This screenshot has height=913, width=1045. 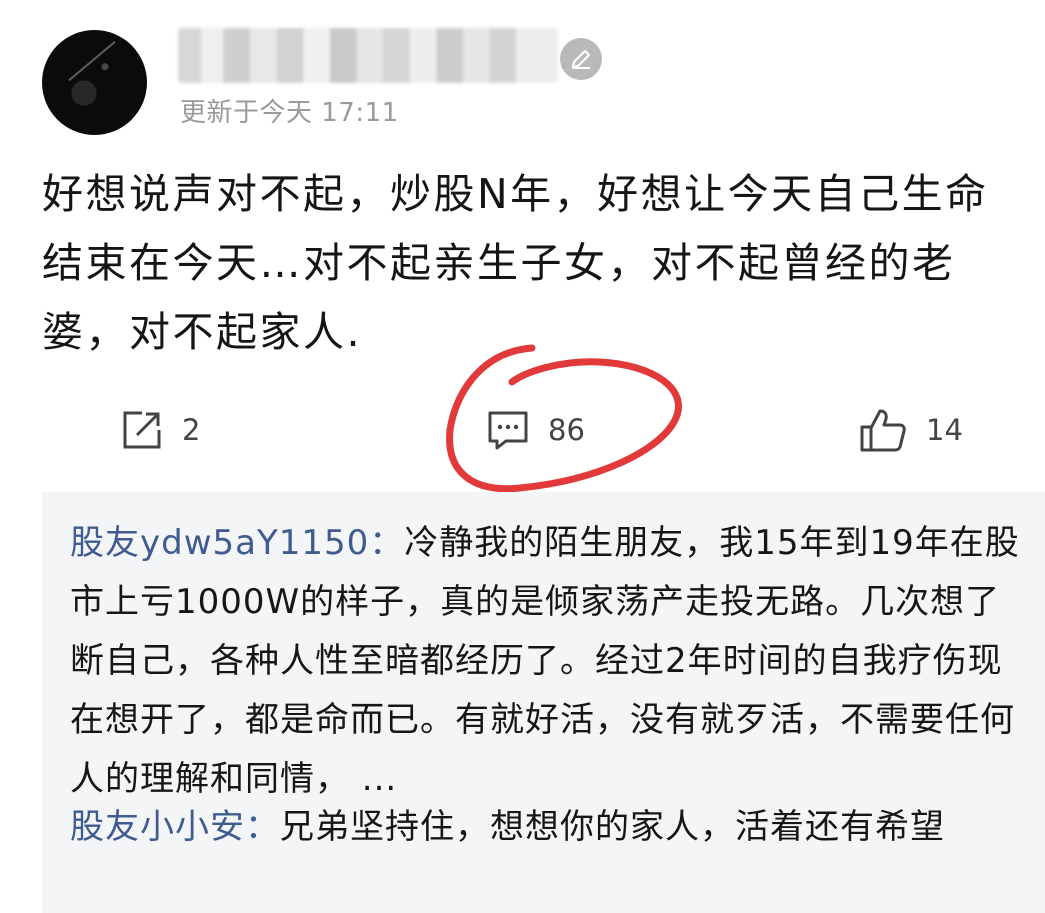 What do you see at coordinates (508, 430) in the screenshot?
I see `comment-icon` at bounding box center [508, 430].